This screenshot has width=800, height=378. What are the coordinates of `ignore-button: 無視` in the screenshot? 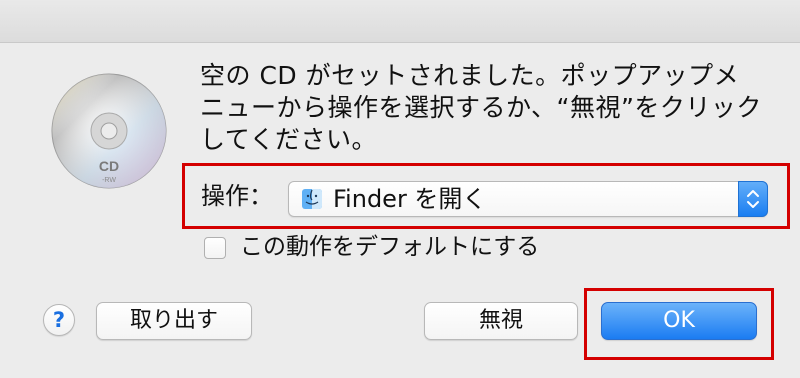 It's located at (501, 321).